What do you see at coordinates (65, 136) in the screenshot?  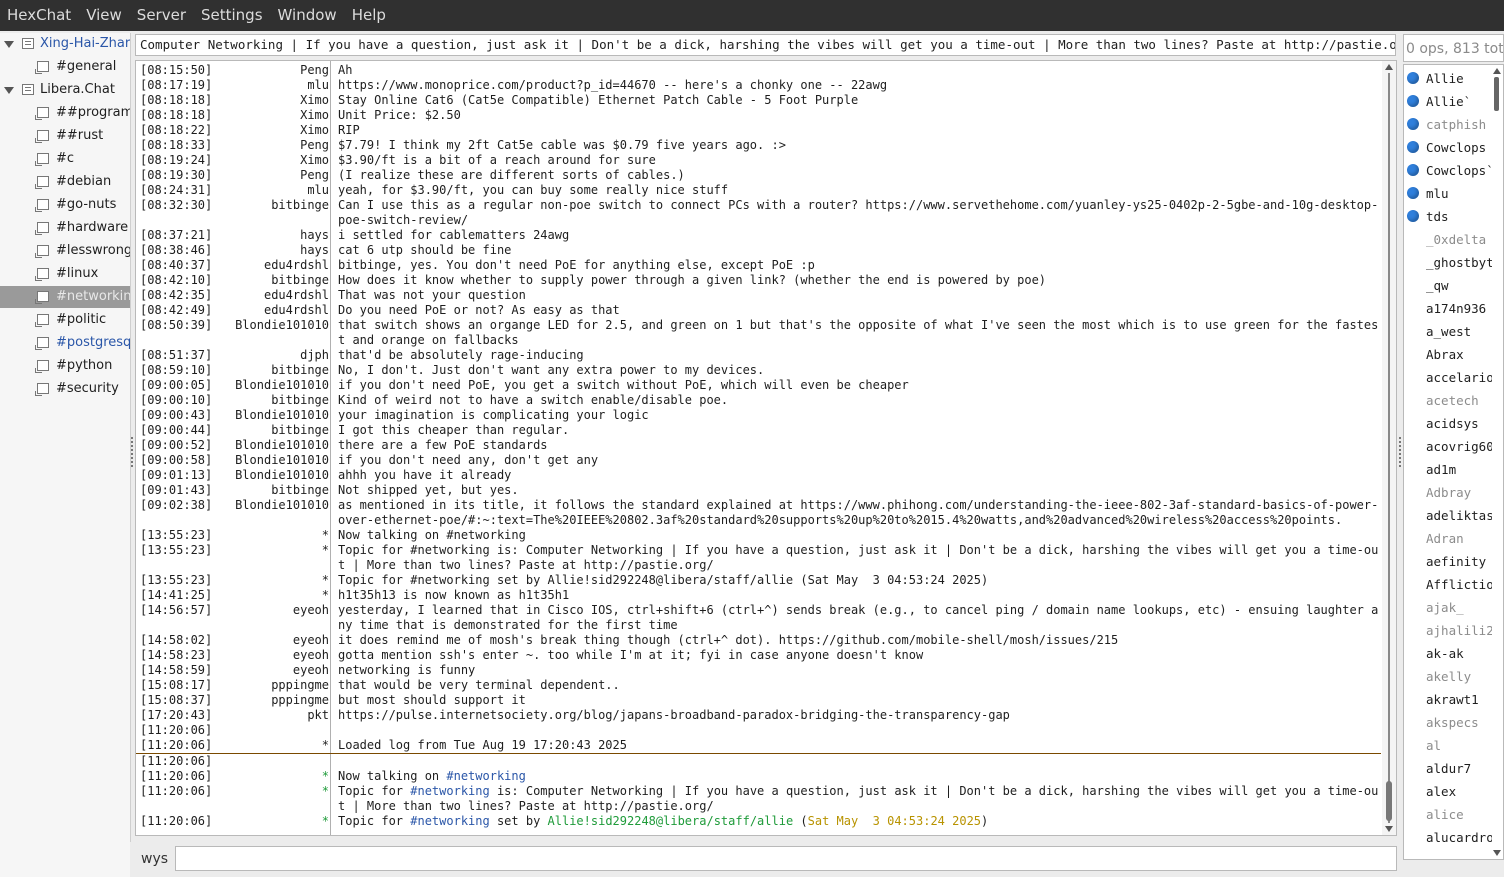 I see `tree-channel: ##rust` at bounding box center [65, 136].